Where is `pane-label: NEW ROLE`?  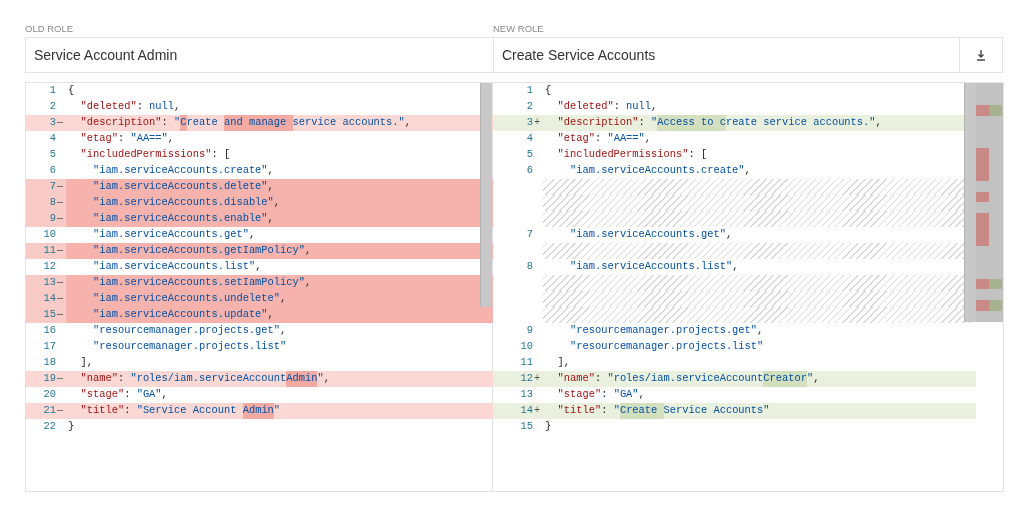 pane-label: NEW ROLE is located at coordinates (519, 29).